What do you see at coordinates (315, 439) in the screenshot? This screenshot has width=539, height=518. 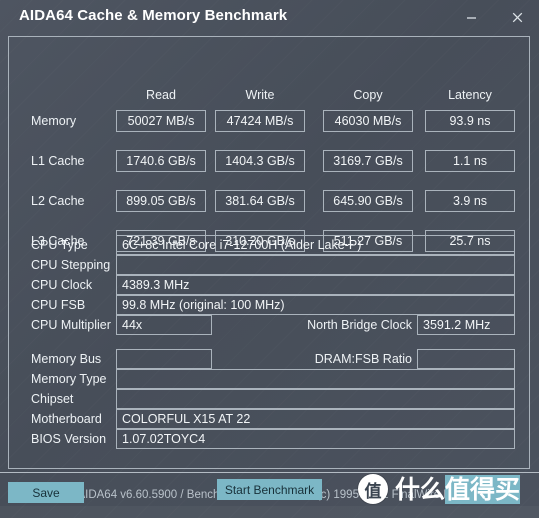 I see `bios-version-value: 1.07.02TOYC4` at bounding box center [315, 439].